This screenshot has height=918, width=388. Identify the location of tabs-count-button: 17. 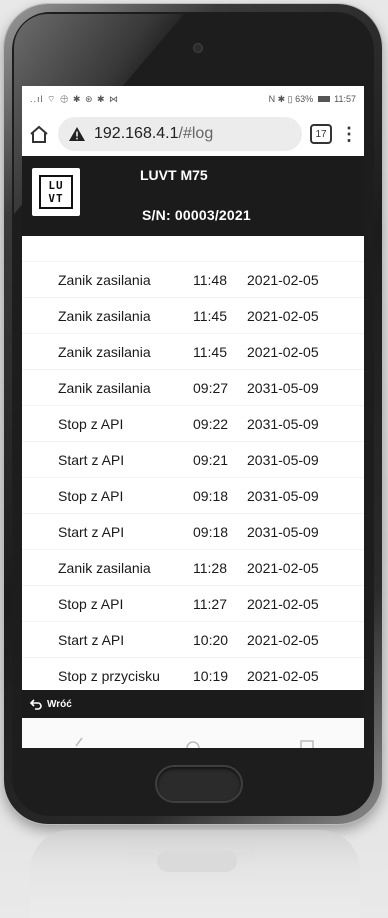
(321, 134).